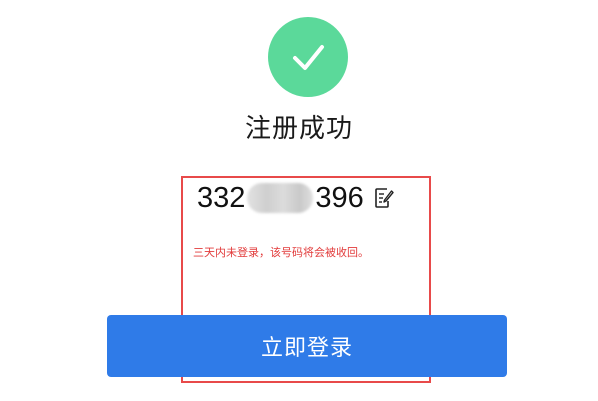  I want to click on account-number-suffix: 396, so click(339, 198).